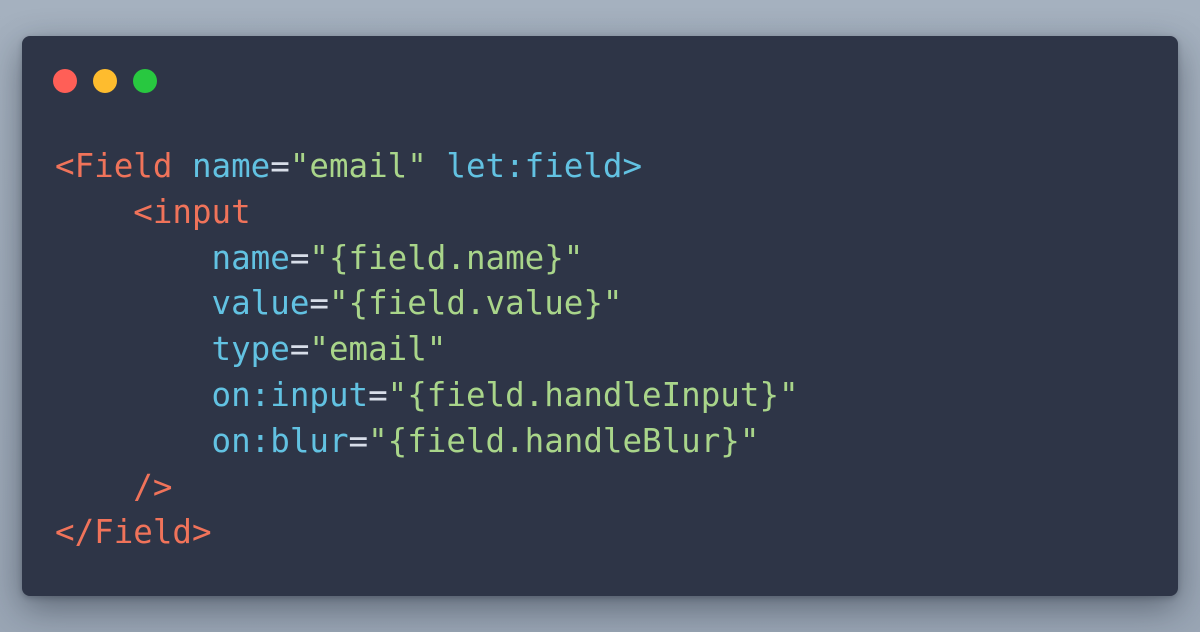 This screenshot has height=632, width=1200. I want to click on code-token-string: "{field.handleBlur}", so click(564, 440).